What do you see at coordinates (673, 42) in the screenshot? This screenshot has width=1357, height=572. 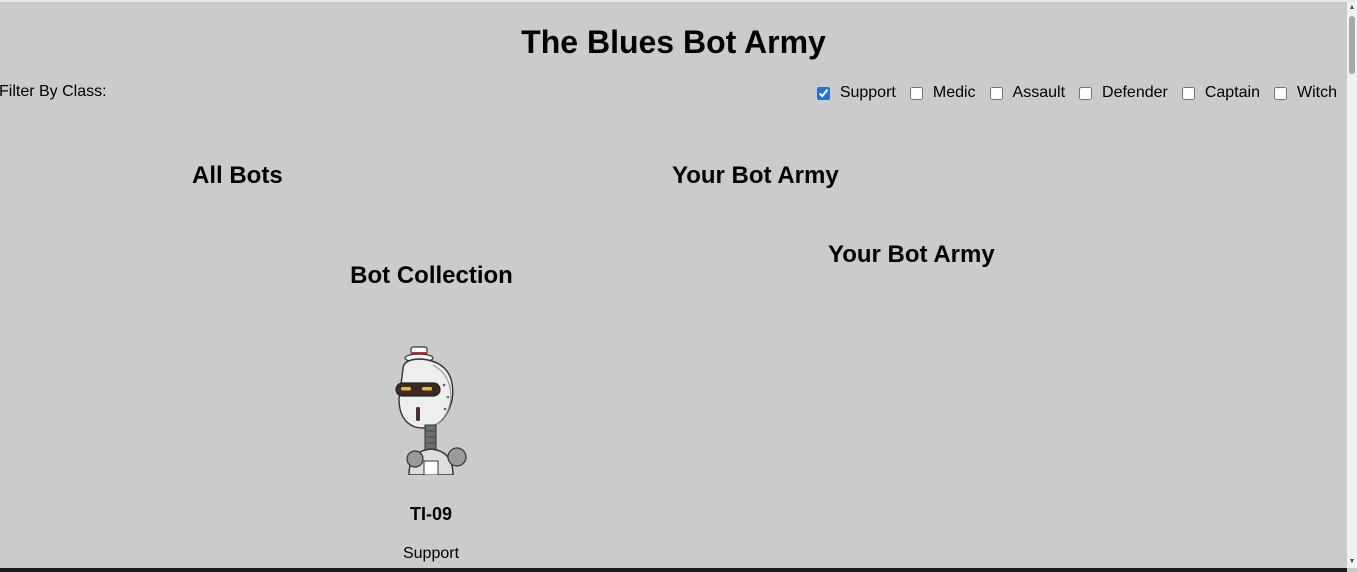 I see `page-title: The Blues Bot Army` at bounding box center [673, 42].